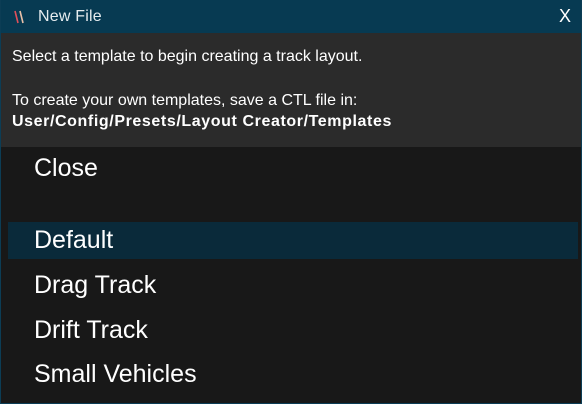  What do you see at coordinates (293, 330) in the screenshot?
I see `template-item-drift-track: Drift Track` at bounding box center [293, 330].